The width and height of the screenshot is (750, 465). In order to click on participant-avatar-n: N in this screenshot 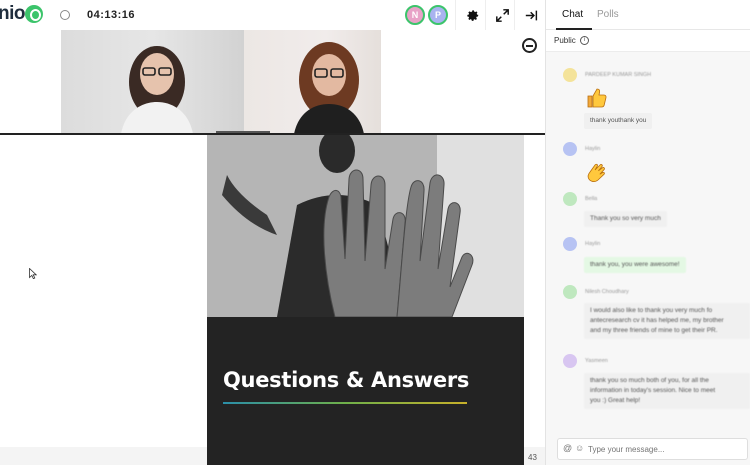, I will do `click(415, 15)`.